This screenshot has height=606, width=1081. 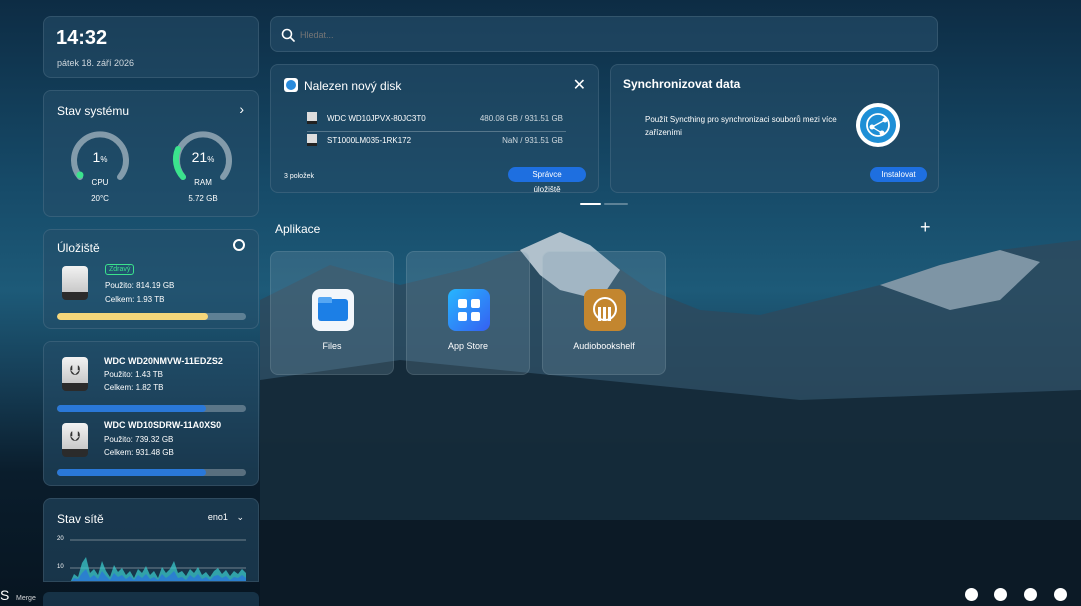 What do you see at coordinates (203, 182) in the screenshot?
I see `ram-label: RAM` at bounding box center [203, 182].